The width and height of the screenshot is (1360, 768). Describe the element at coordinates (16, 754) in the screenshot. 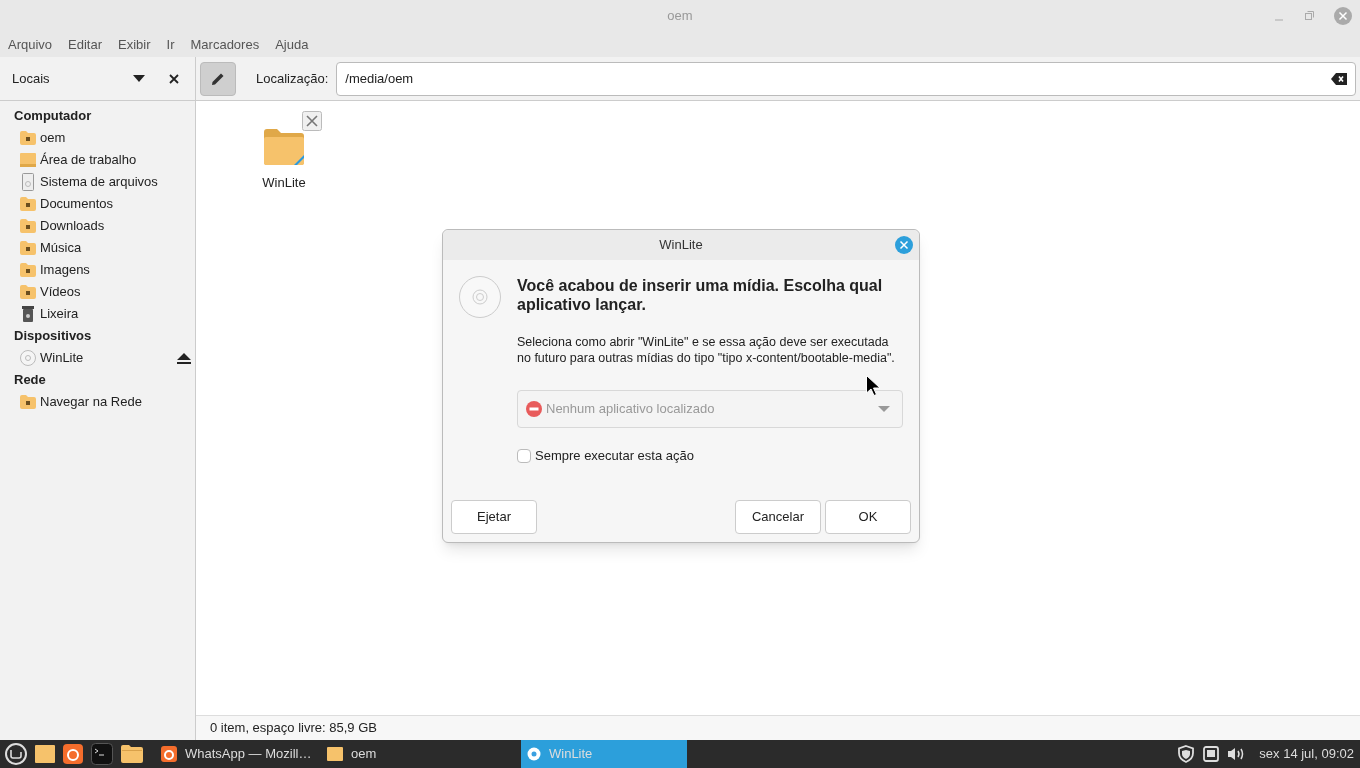

I see `mint-menu-icon` at that location.